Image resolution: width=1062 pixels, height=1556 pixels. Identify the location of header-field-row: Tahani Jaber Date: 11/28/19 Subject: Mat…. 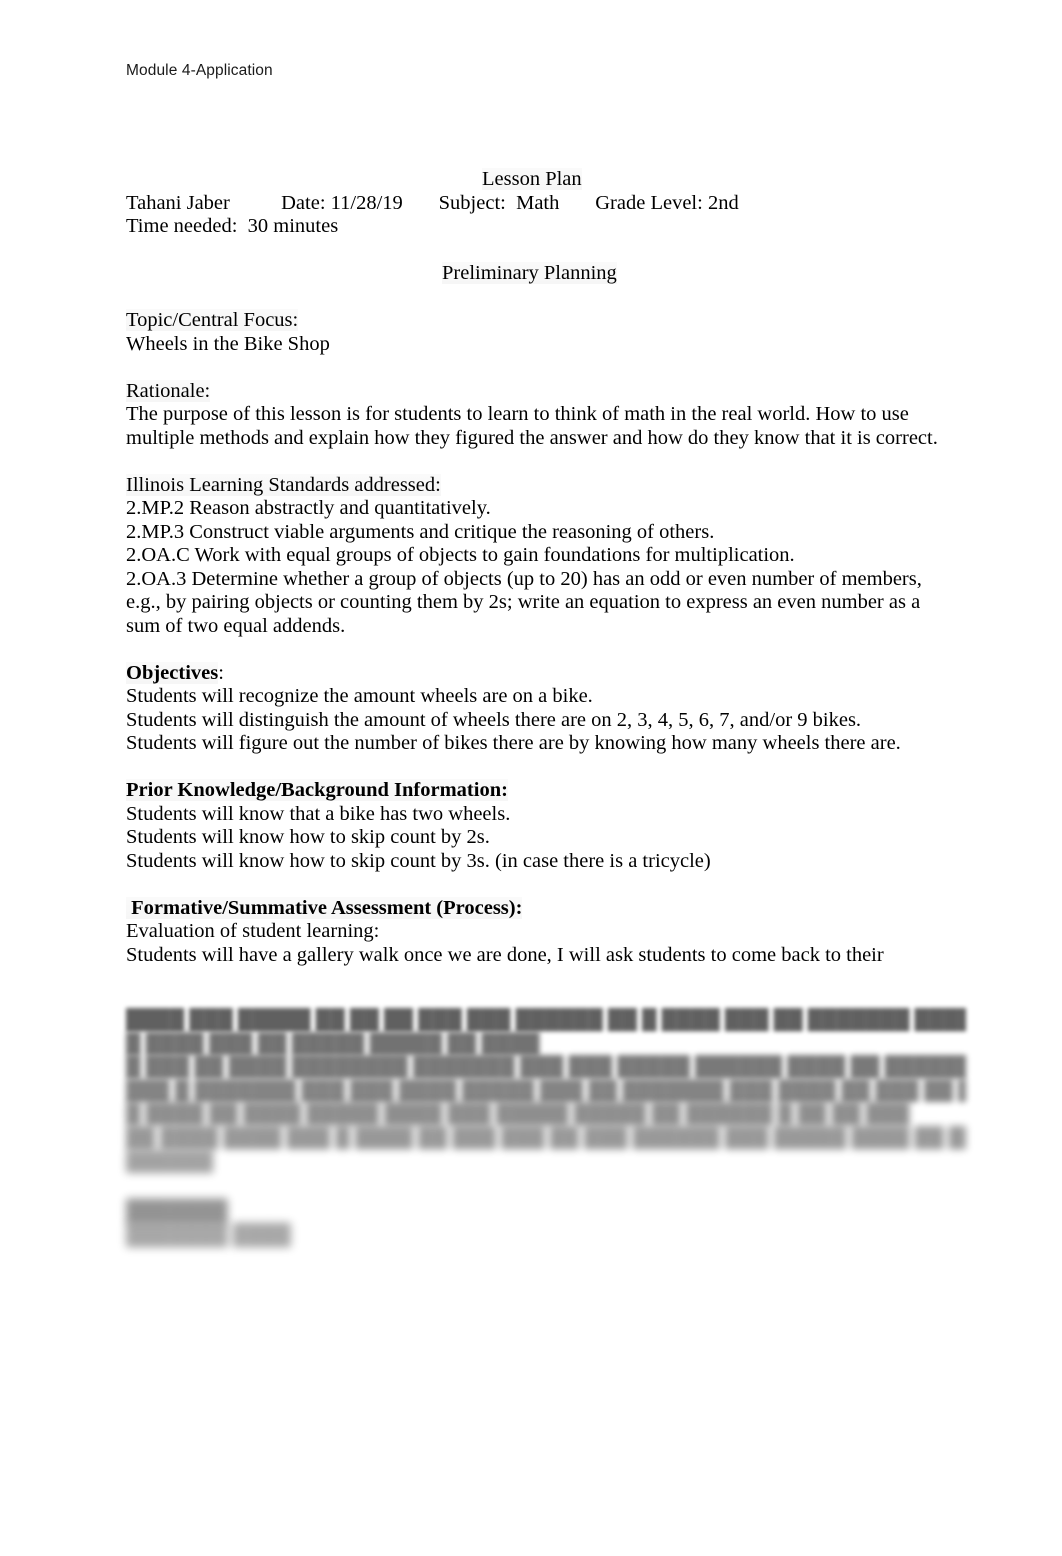
(536, 204).